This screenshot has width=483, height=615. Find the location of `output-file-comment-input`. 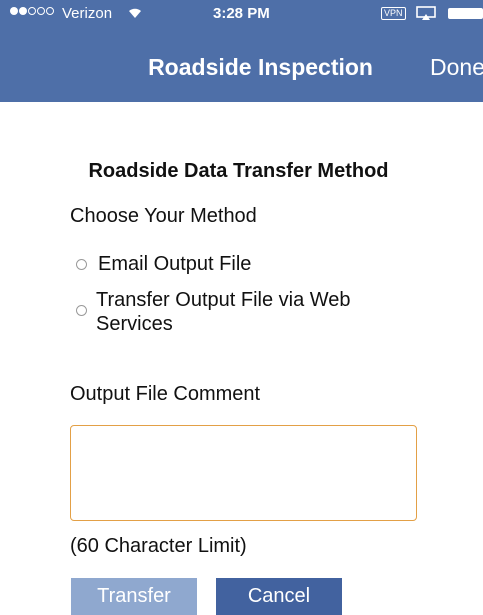

output-file-comment-input is located at coordinates (243, 473).